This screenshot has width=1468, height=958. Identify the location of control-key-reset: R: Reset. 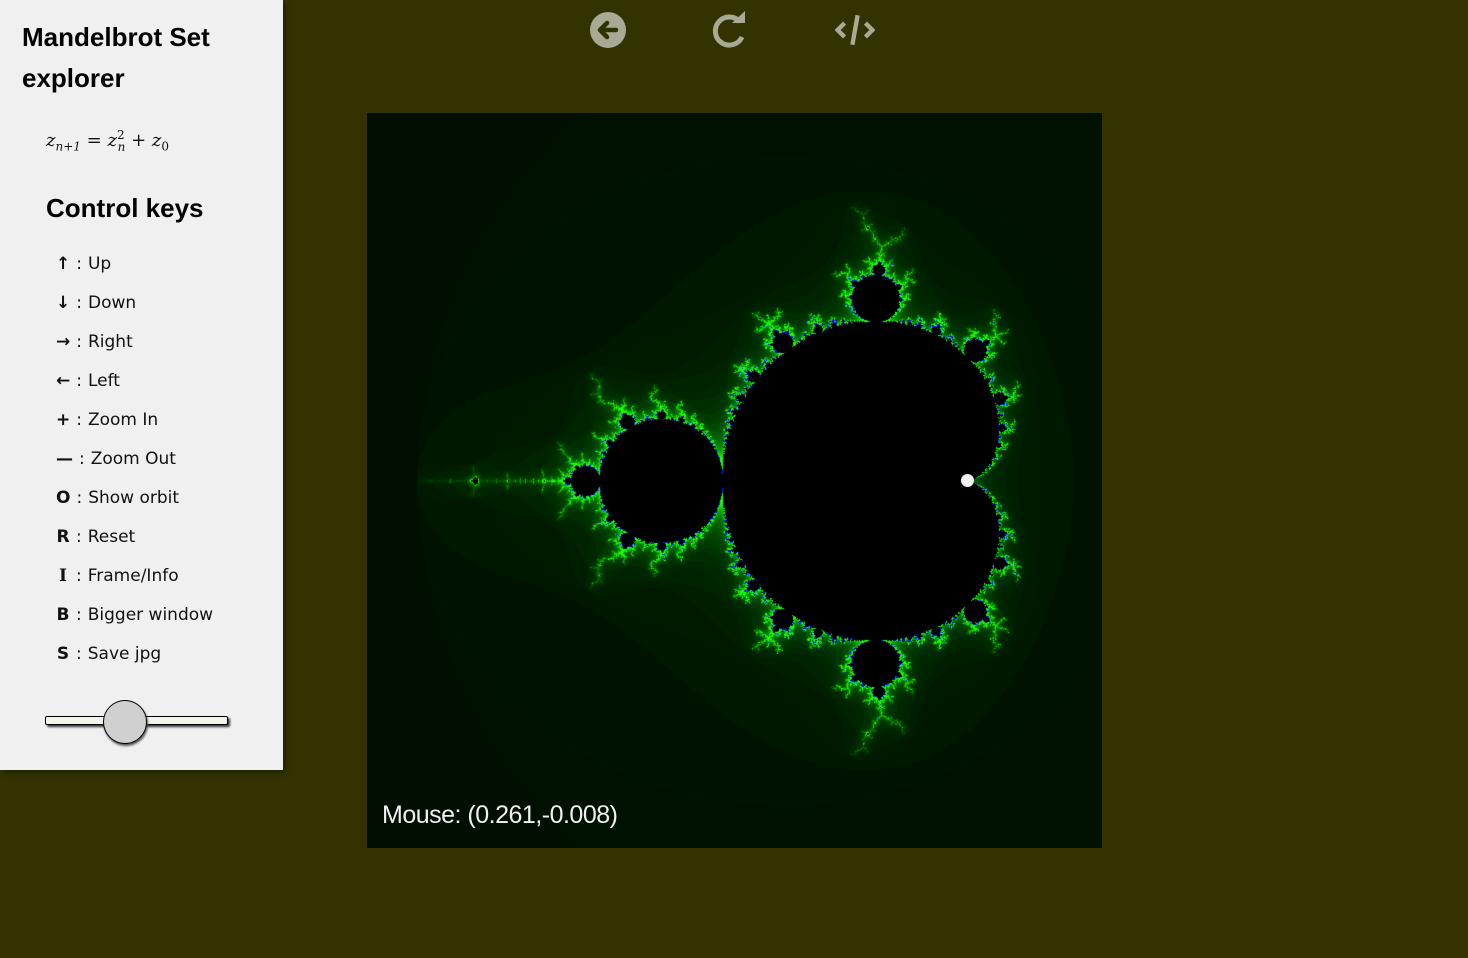
(95, 537).